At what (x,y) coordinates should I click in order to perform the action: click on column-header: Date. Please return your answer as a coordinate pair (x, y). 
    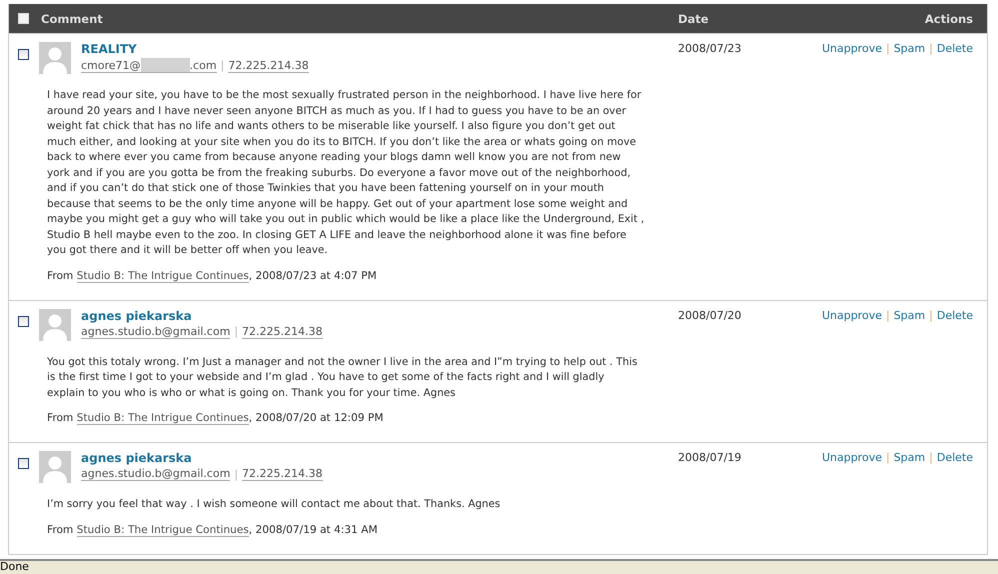
    Looking at the image, I should click on (693, 19).